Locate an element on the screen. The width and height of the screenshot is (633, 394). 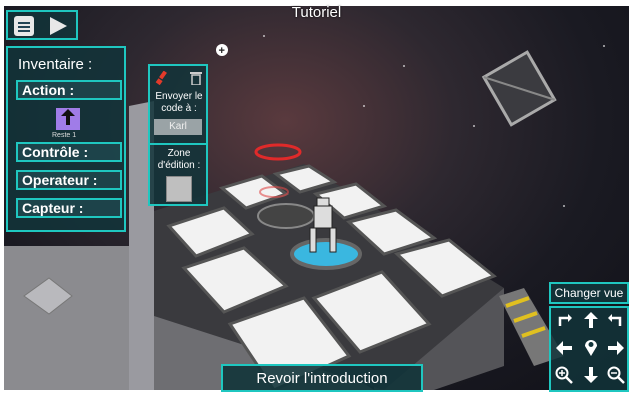
intro-button: Revoir l'introduction is located at coordinates (322, 378).